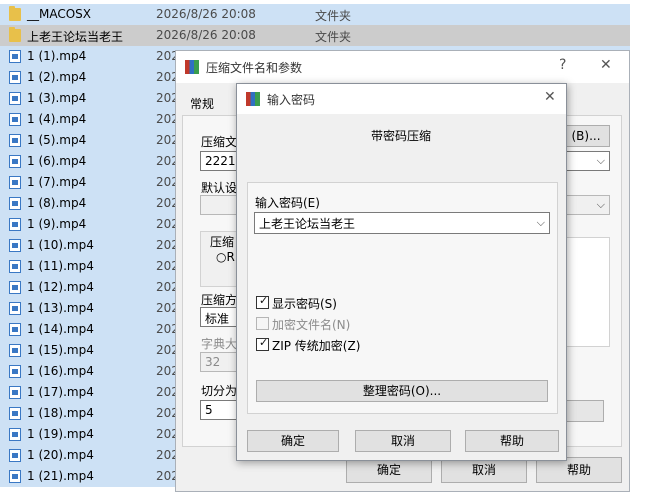 The height and width of the screenshot is (492, 648). Describe the element at coordinates (59, 14) in the screenshot. I see `file-name: __MACOSX` at that location.